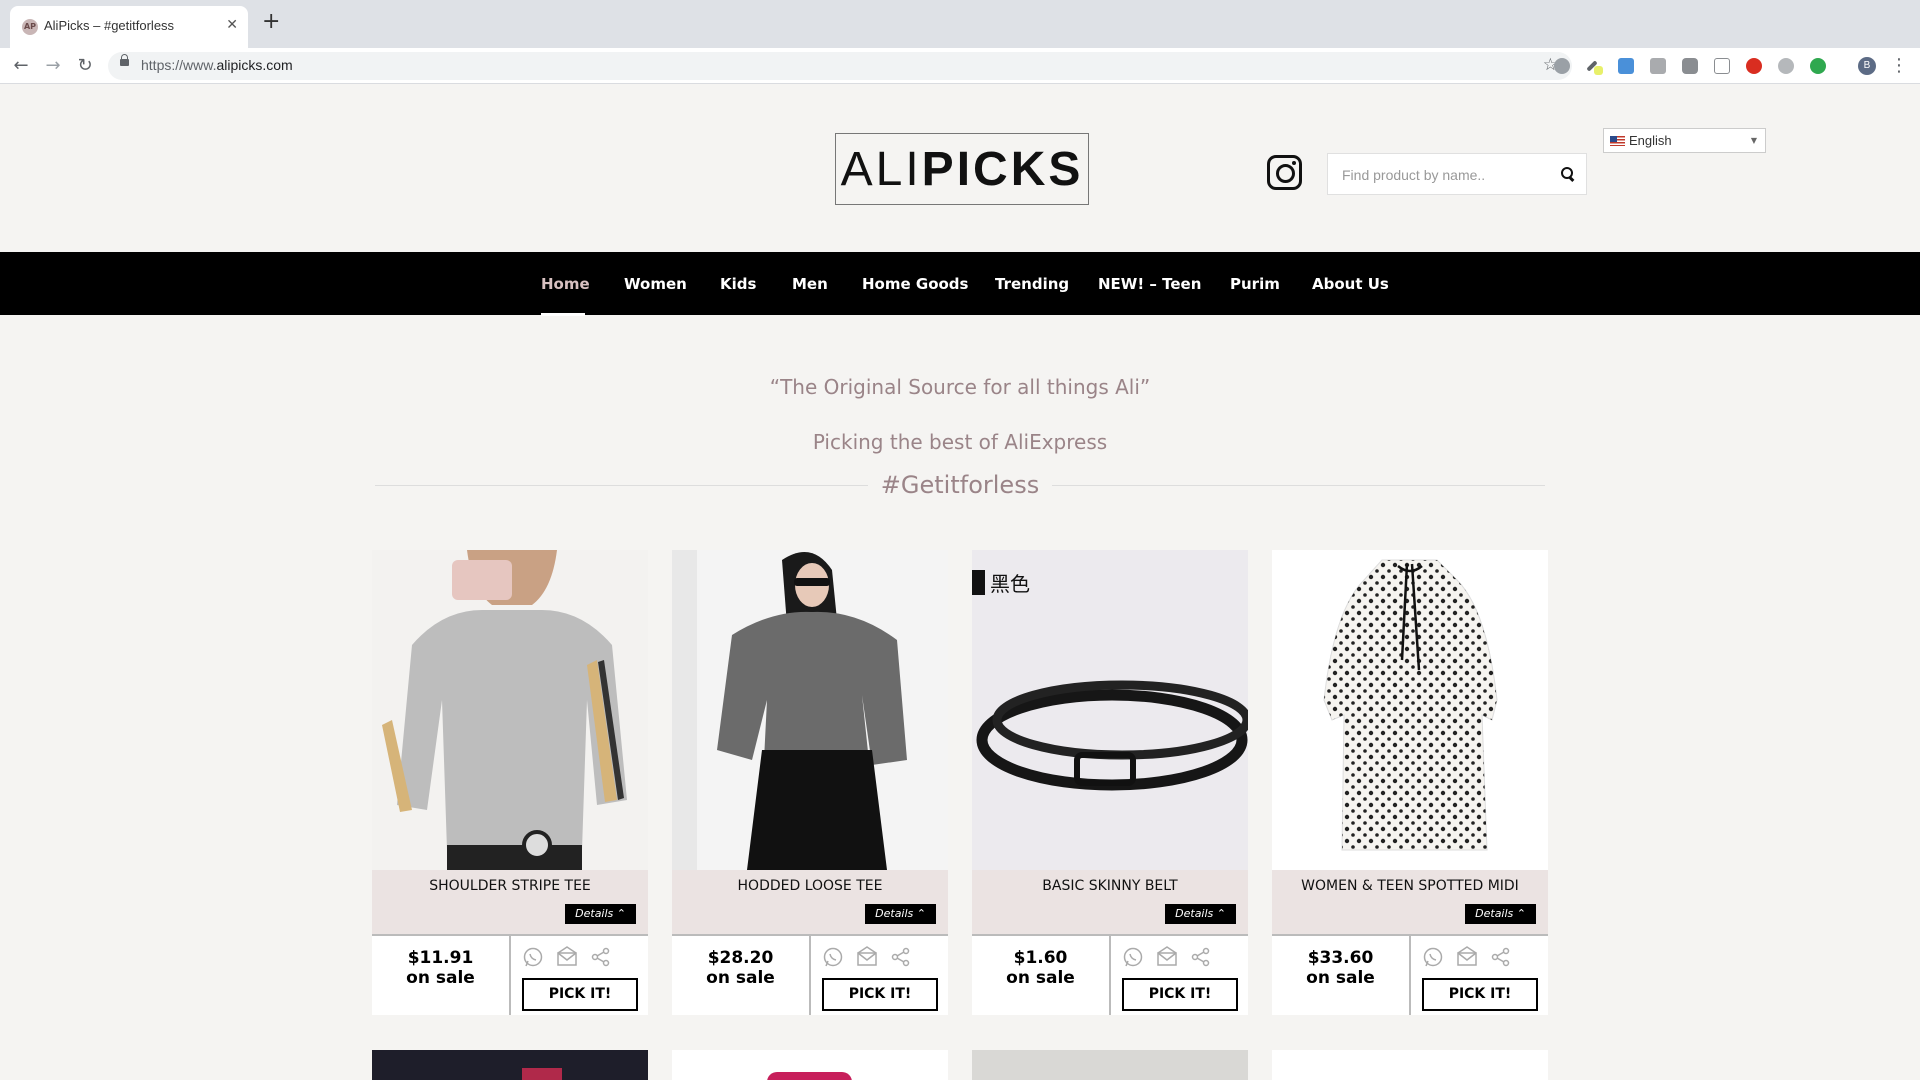 Image resolution: width=1920 pixels, height=1080 pixels. I want to click on price-box: $11.91 on sale, so click(441, 975).